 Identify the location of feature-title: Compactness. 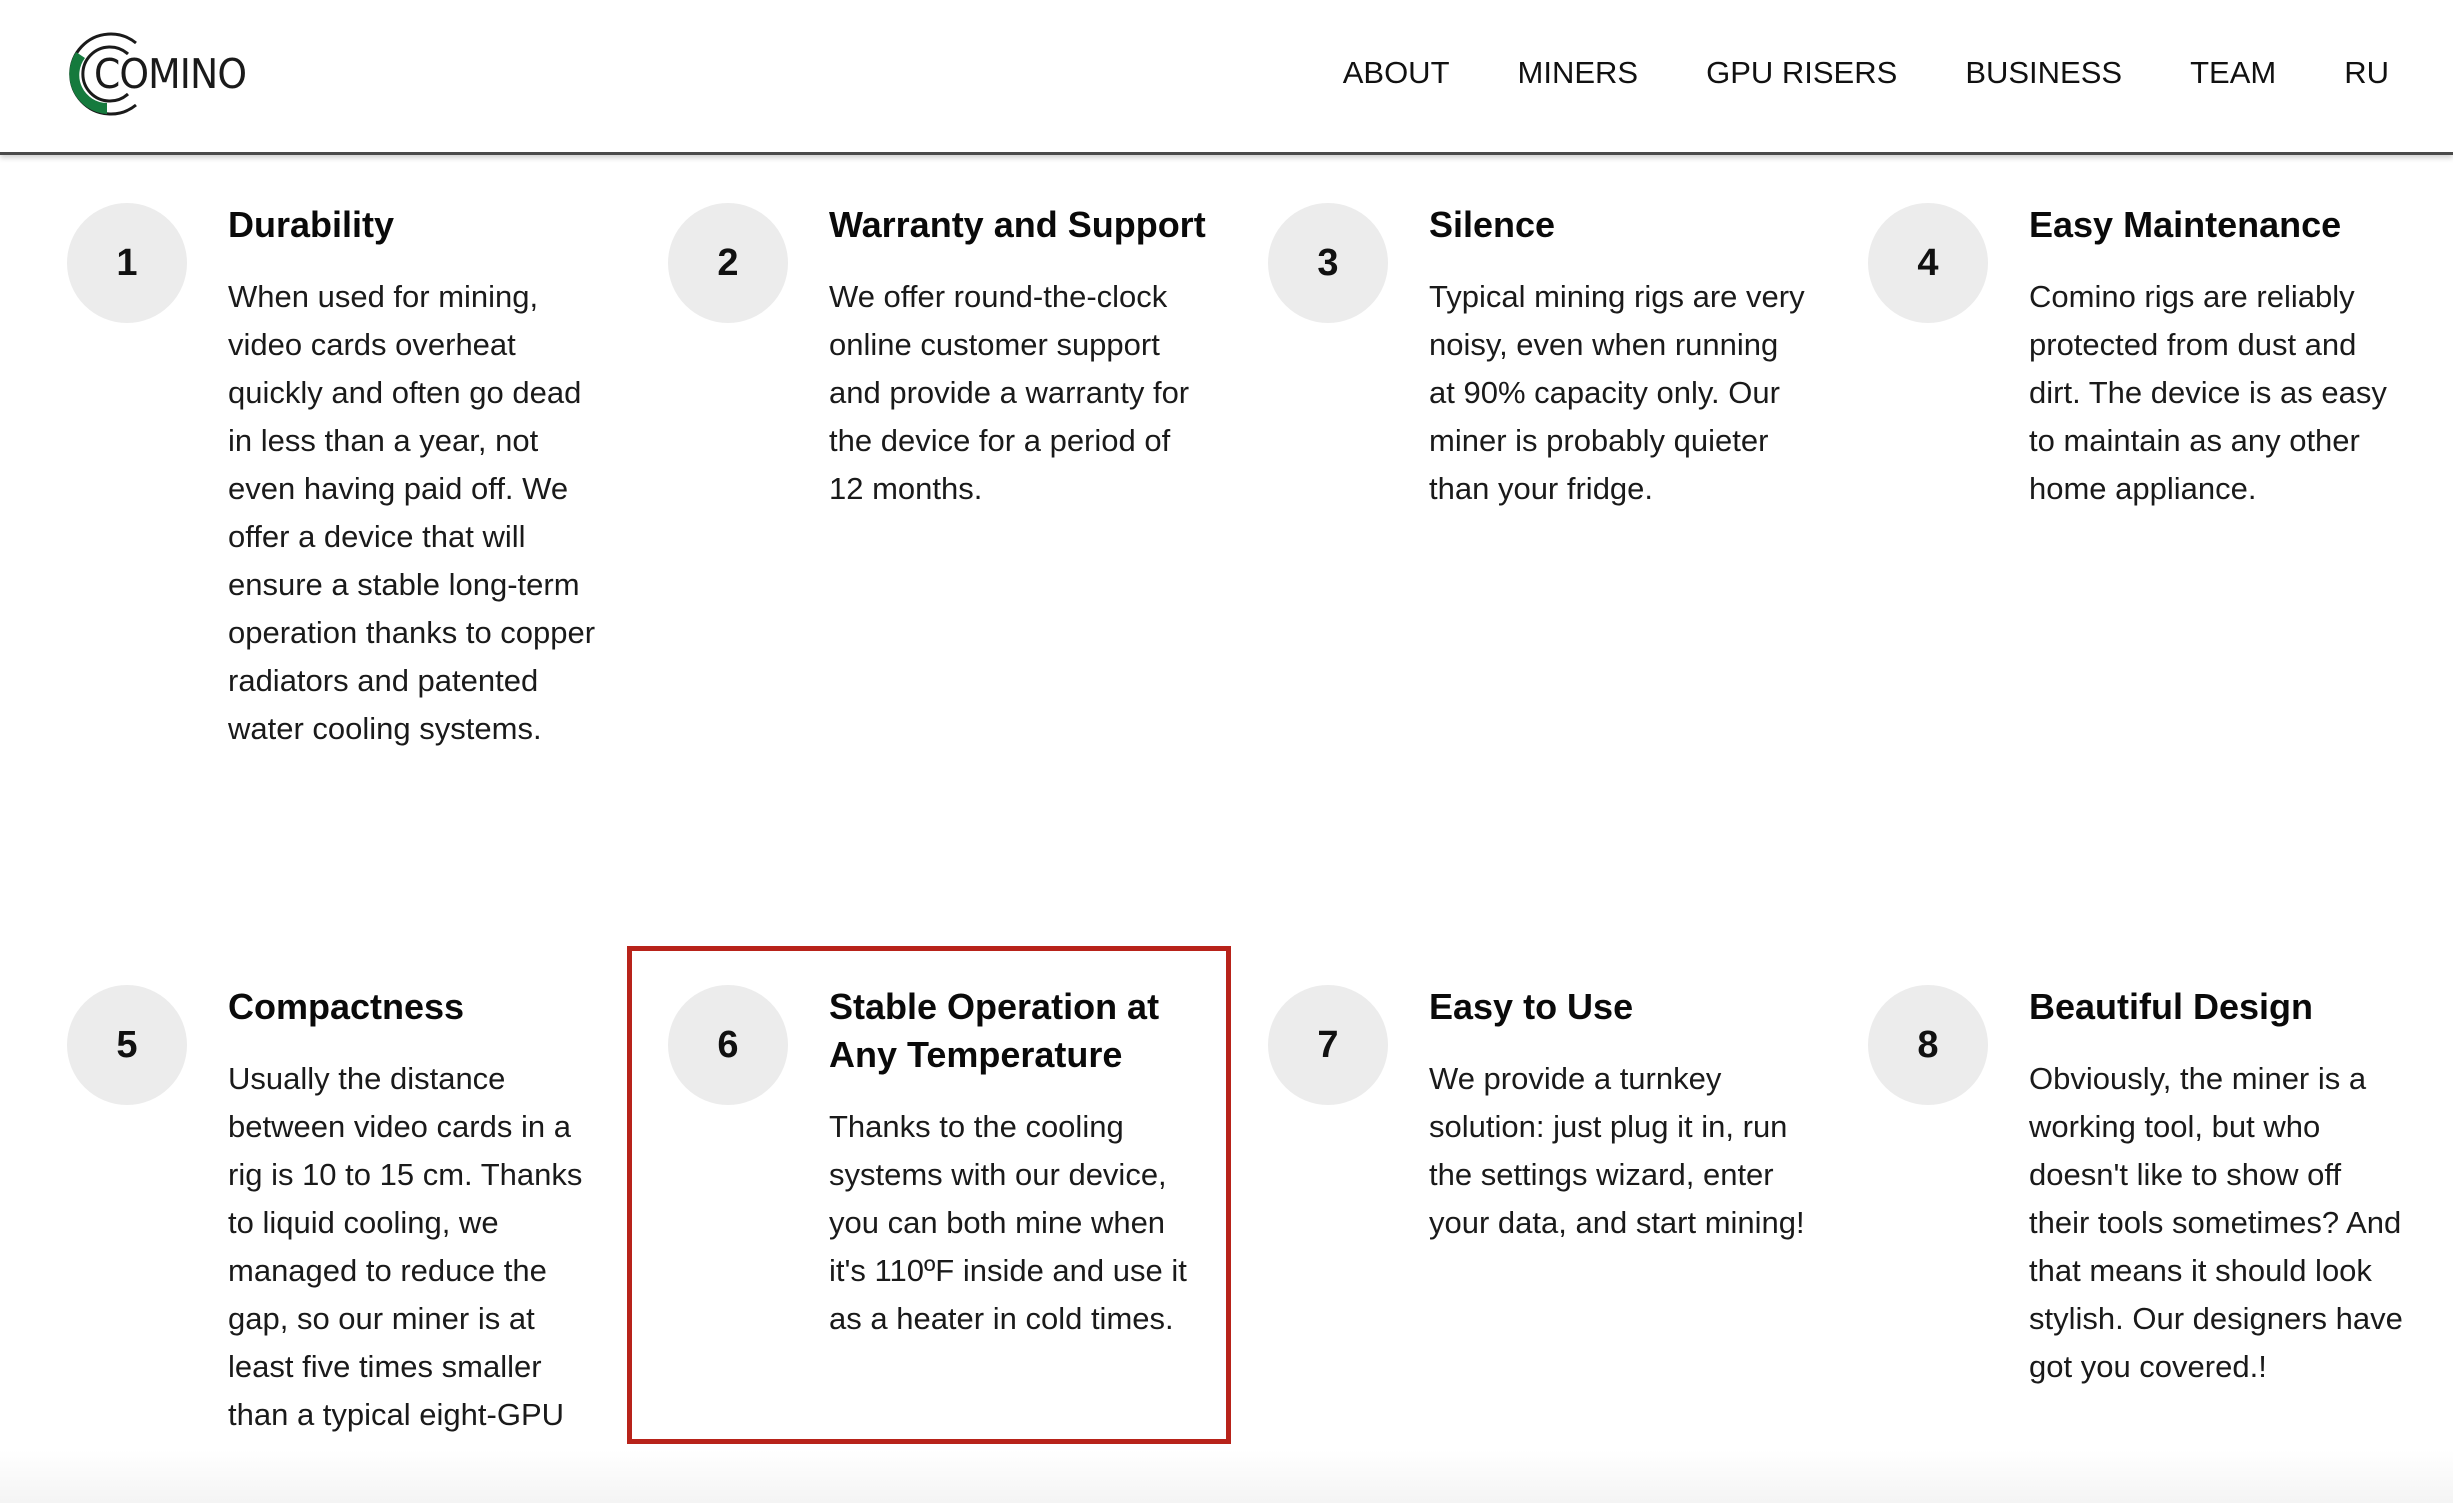
(346, 1006).